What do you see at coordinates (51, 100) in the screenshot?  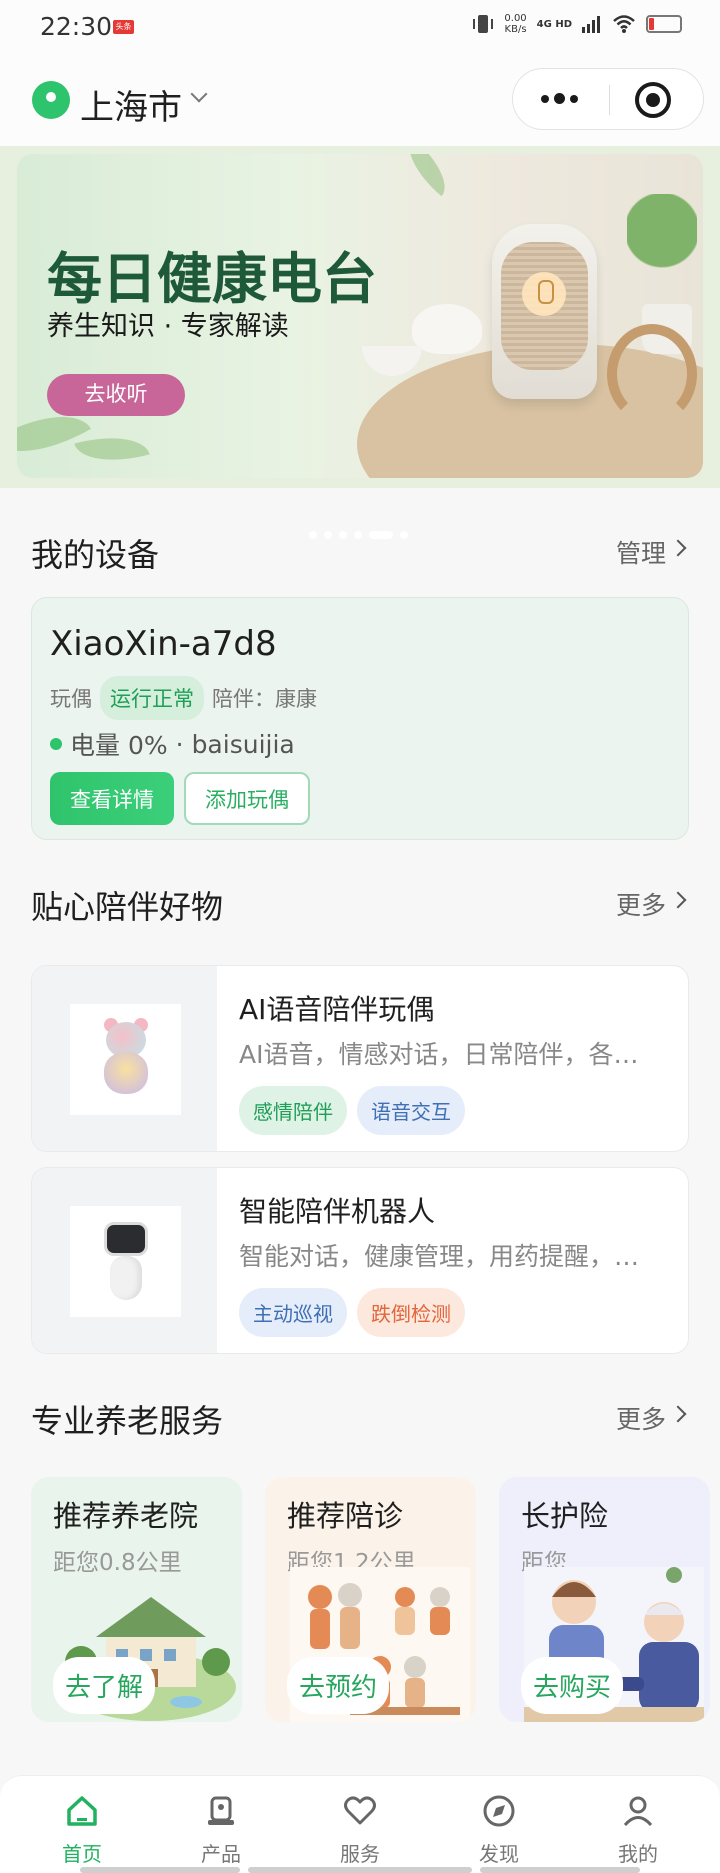 I see `location-pin-icon` at bounding box center [51, 100].